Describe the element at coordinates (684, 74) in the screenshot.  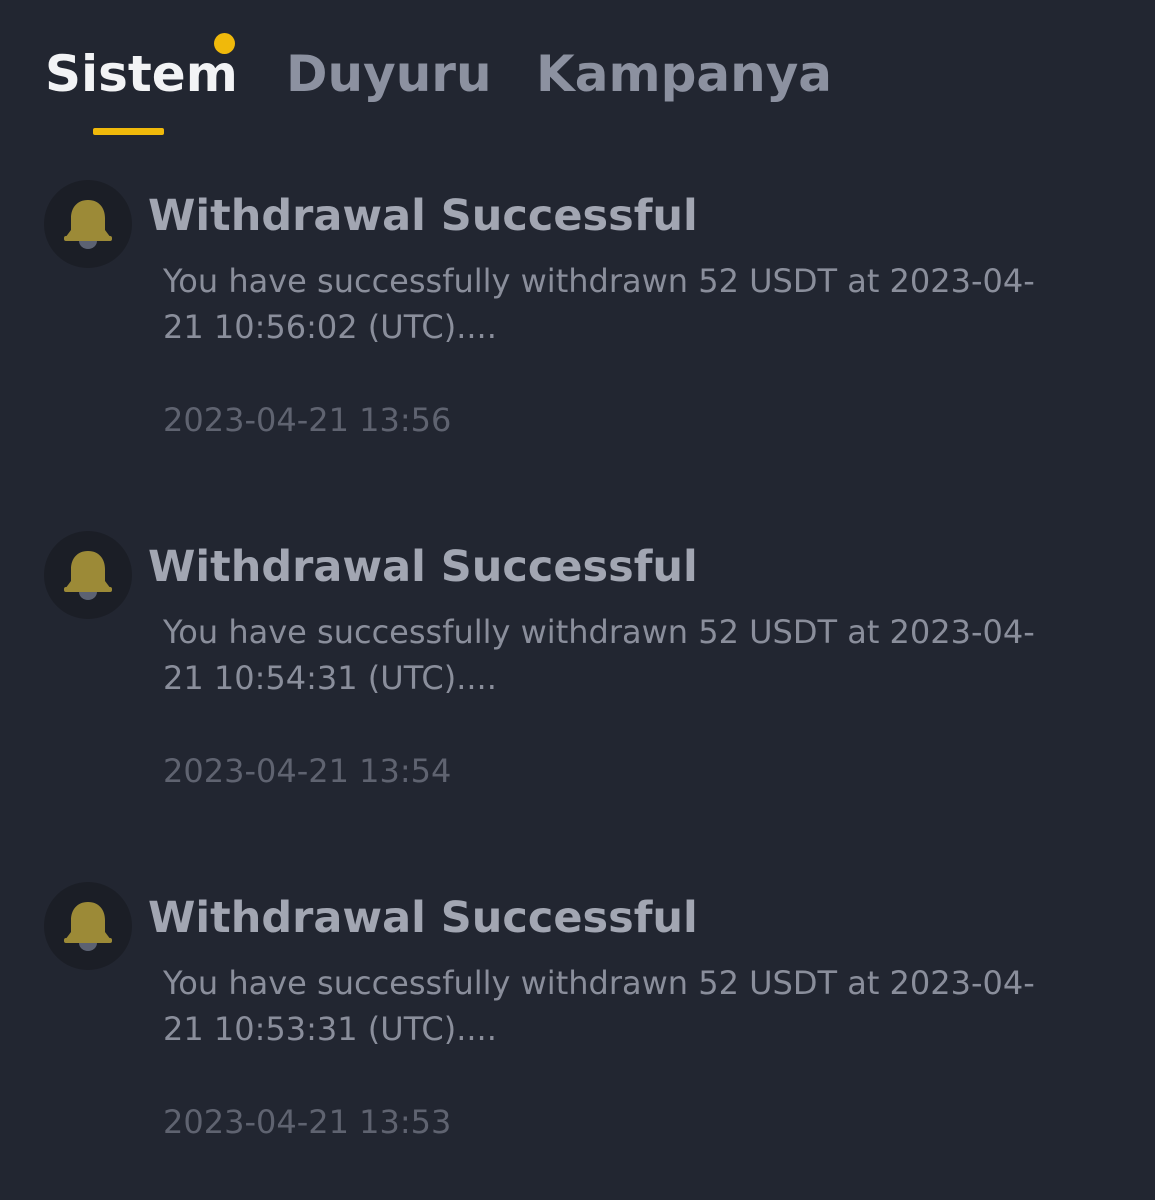
I see `tab-kampanya: Kampanya` at that location.